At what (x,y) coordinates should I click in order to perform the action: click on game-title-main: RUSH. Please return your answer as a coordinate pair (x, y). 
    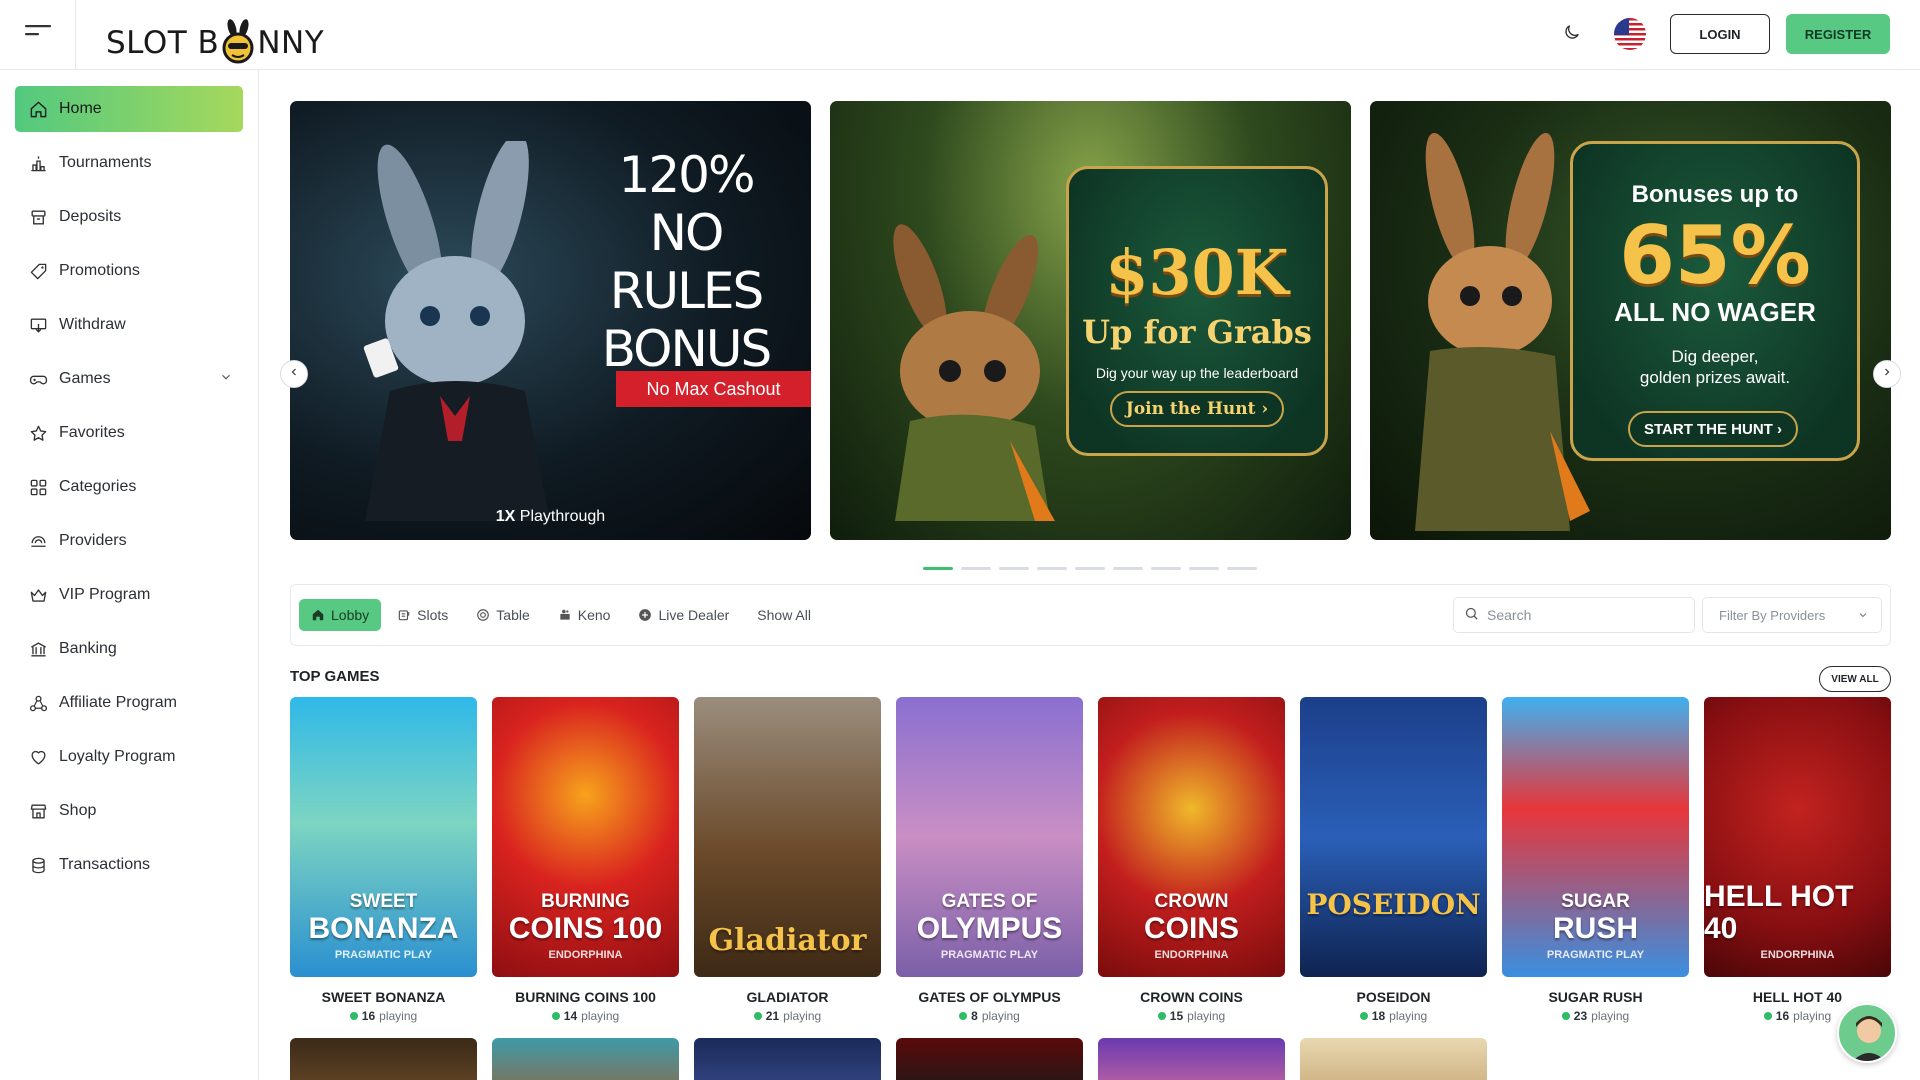
    Looking at the image, I should click on (1595, 928).